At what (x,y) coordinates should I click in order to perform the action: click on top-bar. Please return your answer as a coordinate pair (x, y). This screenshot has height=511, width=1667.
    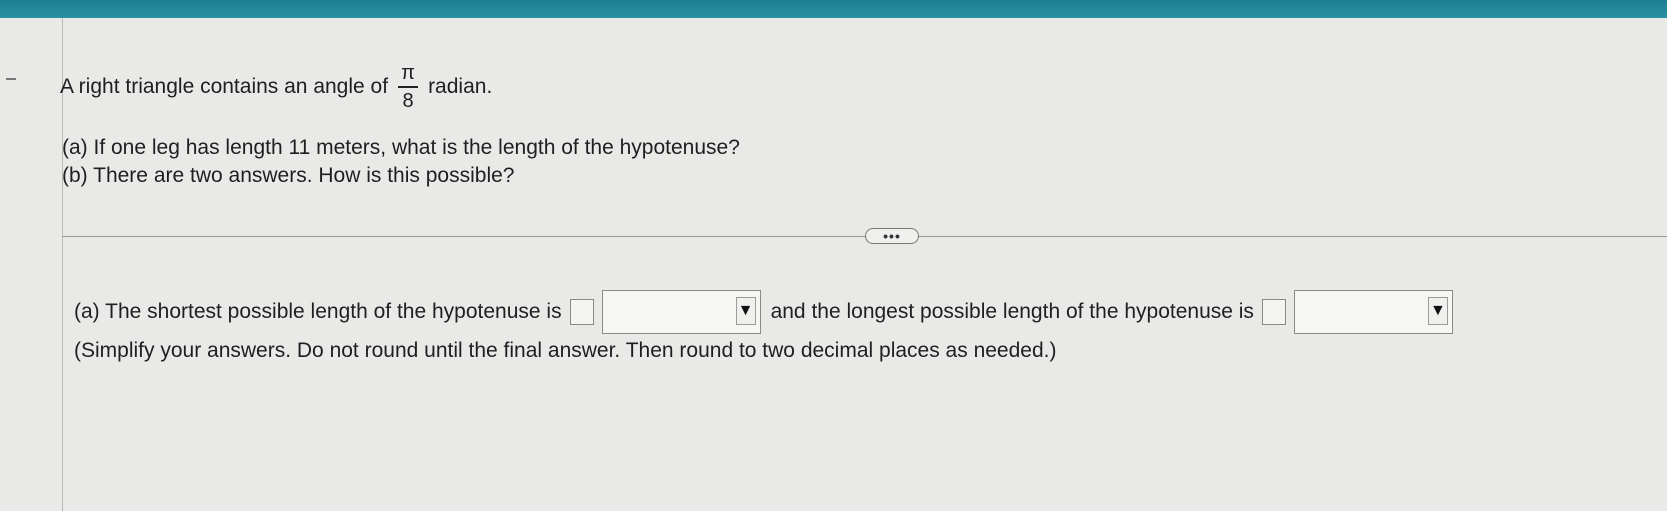
    Looking at the image, I should click on (833, 9).